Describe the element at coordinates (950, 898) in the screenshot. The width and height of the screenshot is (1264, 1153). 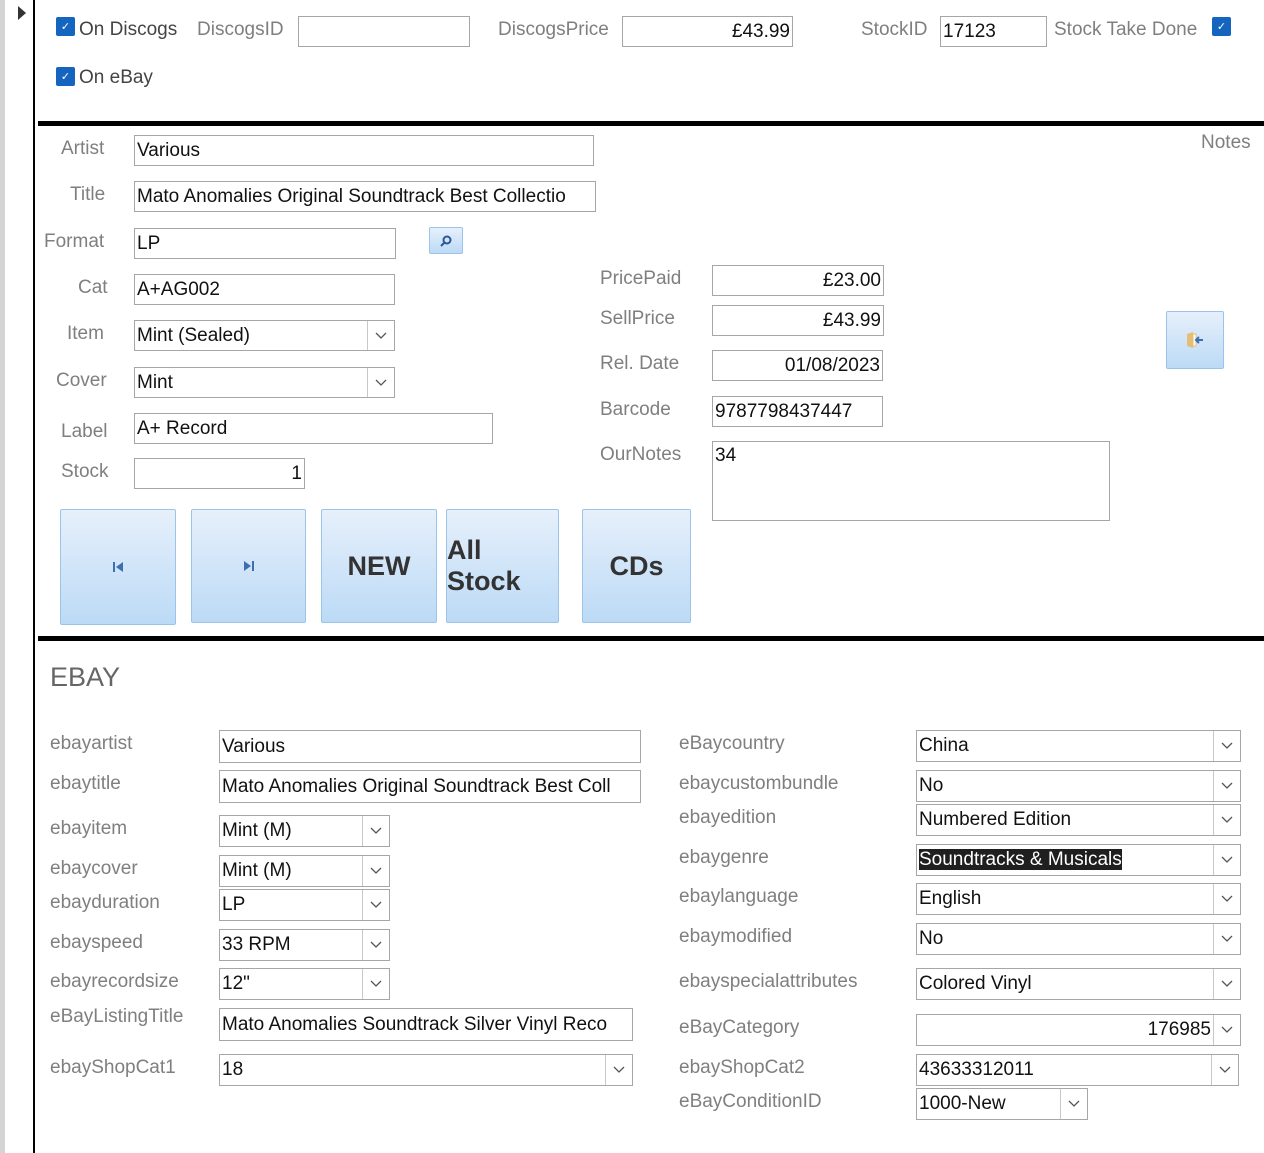
I see `ebaylanguage-value: English` at that location.